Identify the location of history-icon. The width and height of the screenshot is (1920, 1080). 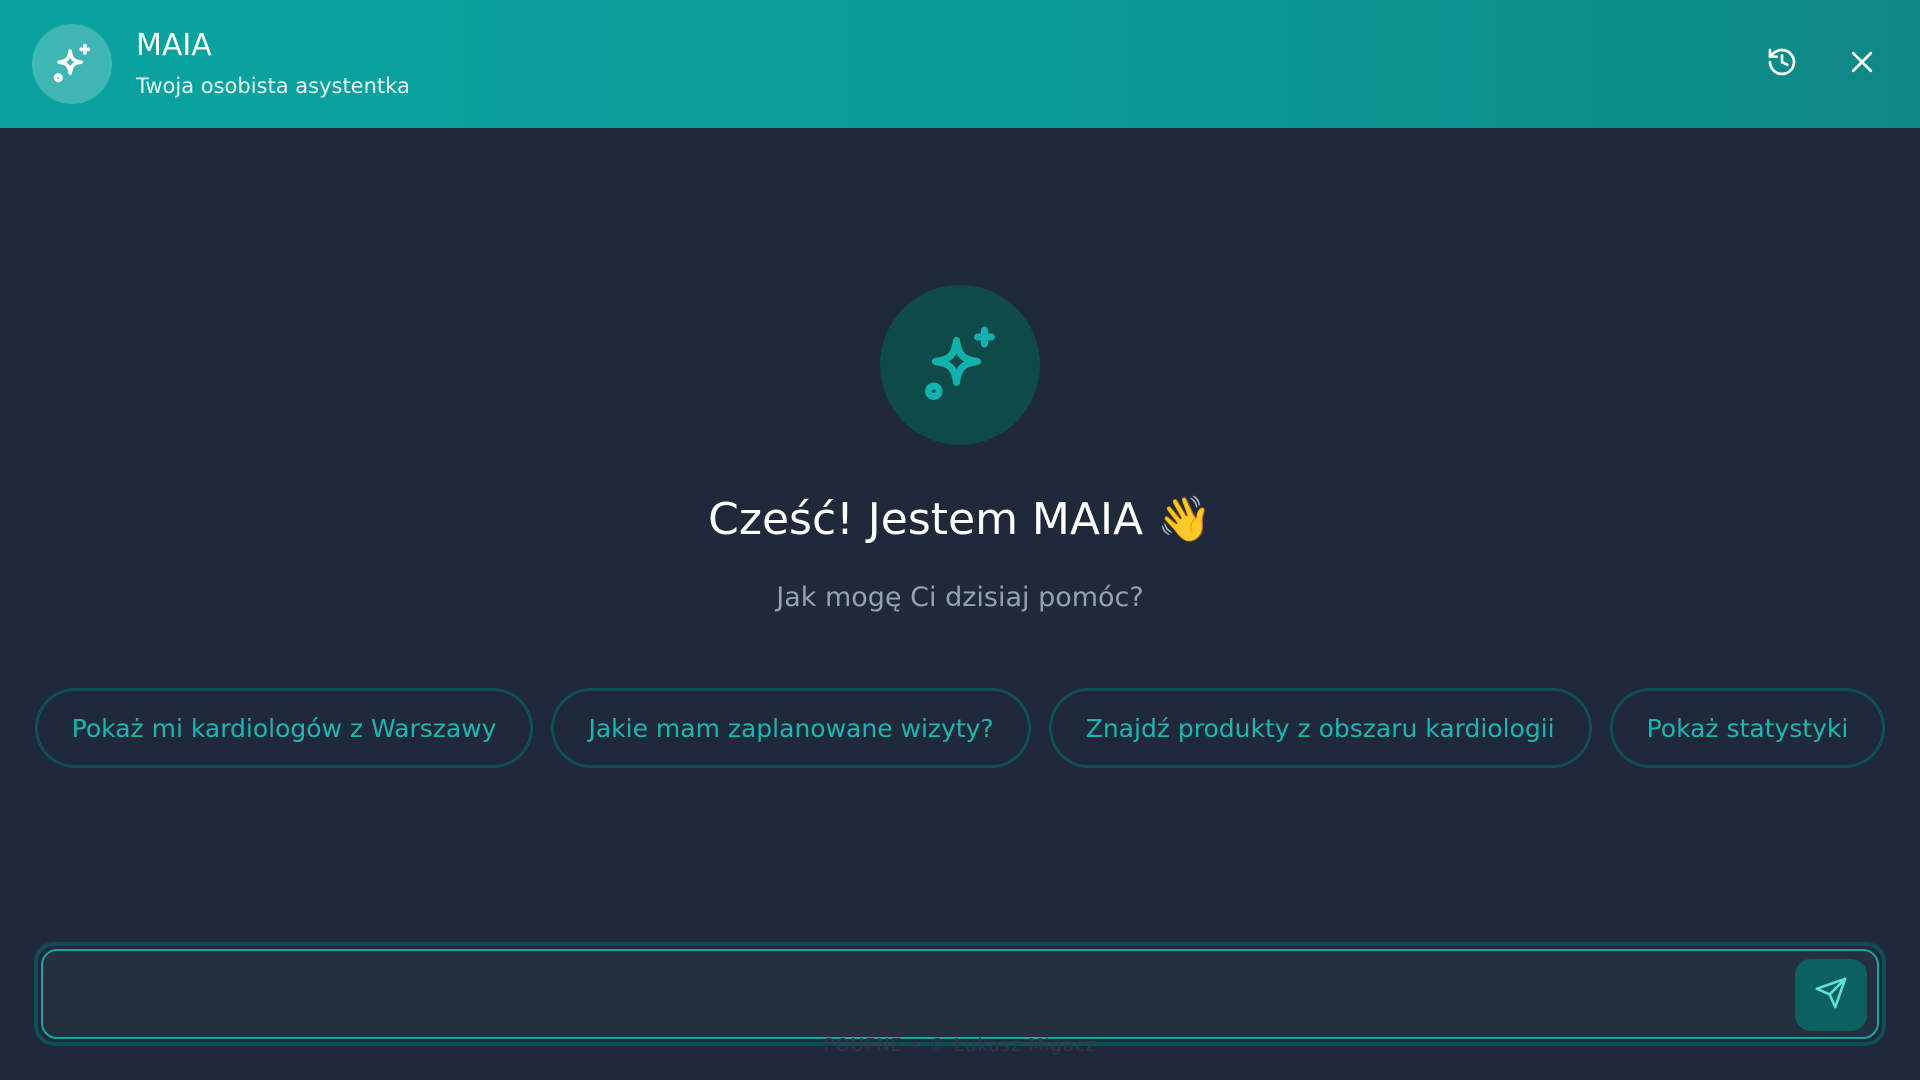
(1782, 64).